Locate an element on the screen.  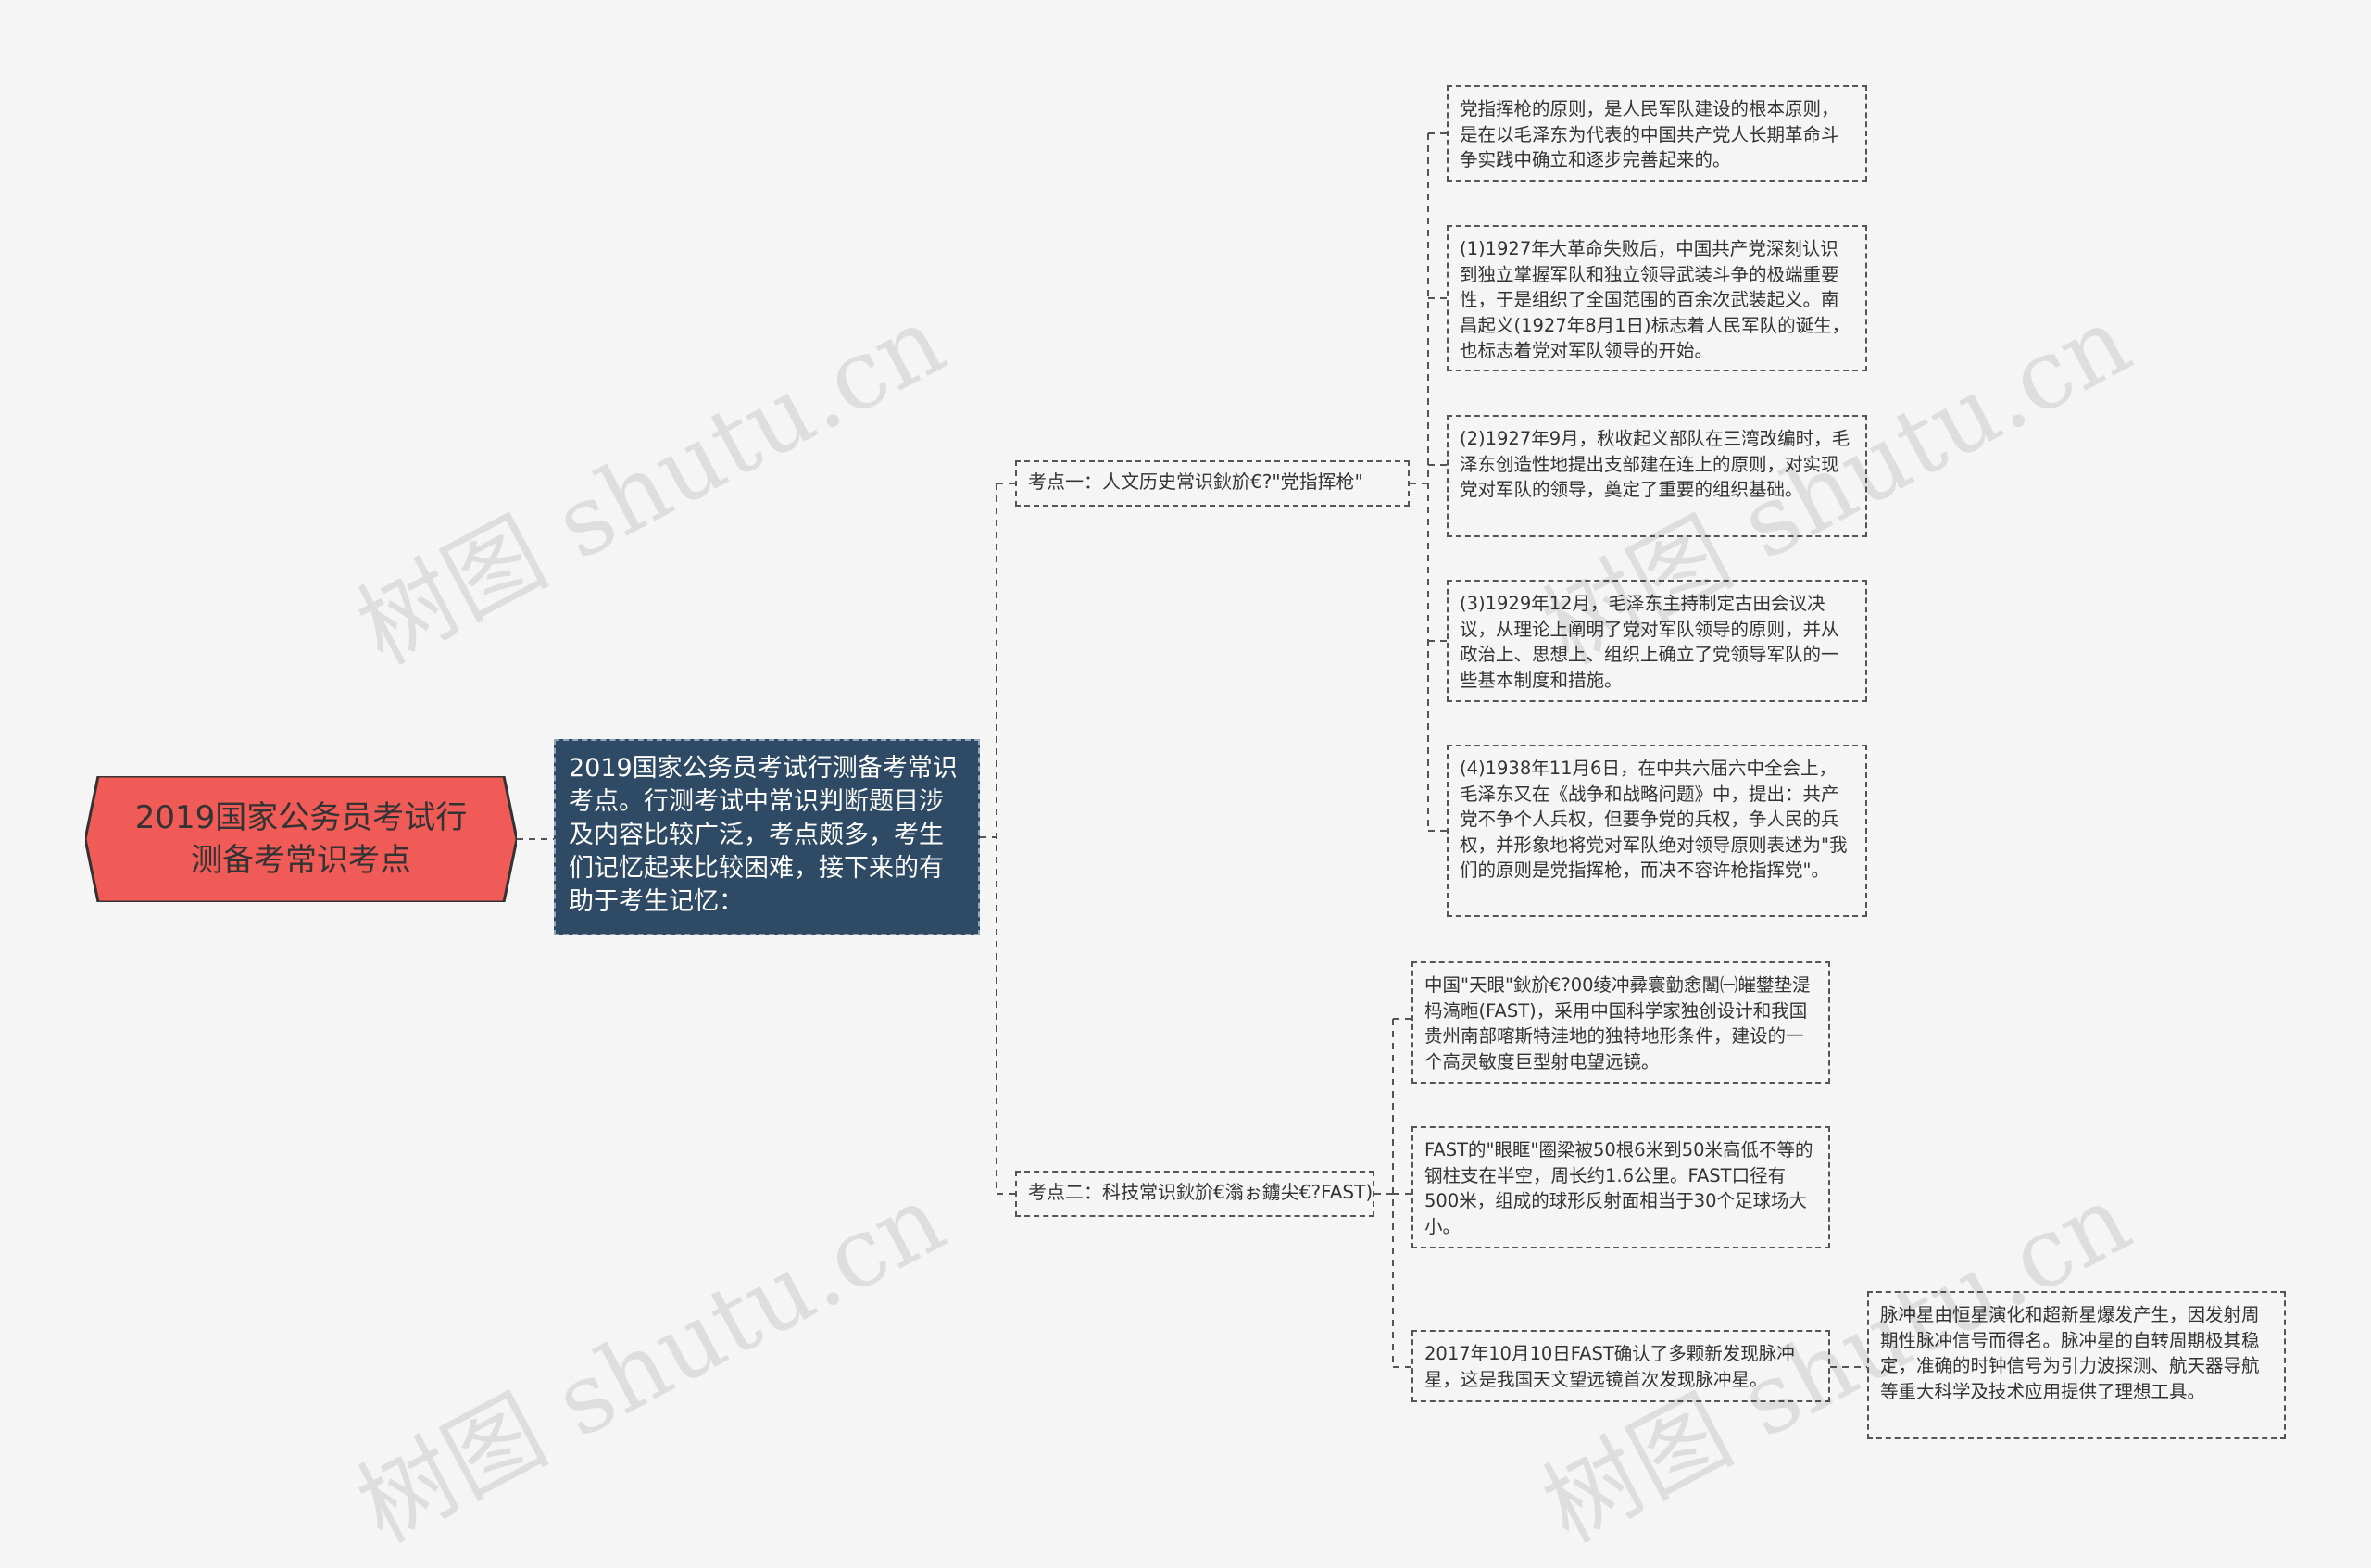
root-title: 2019国家公务员考试行测备考常识考点 is located at coordinates (301, 839).